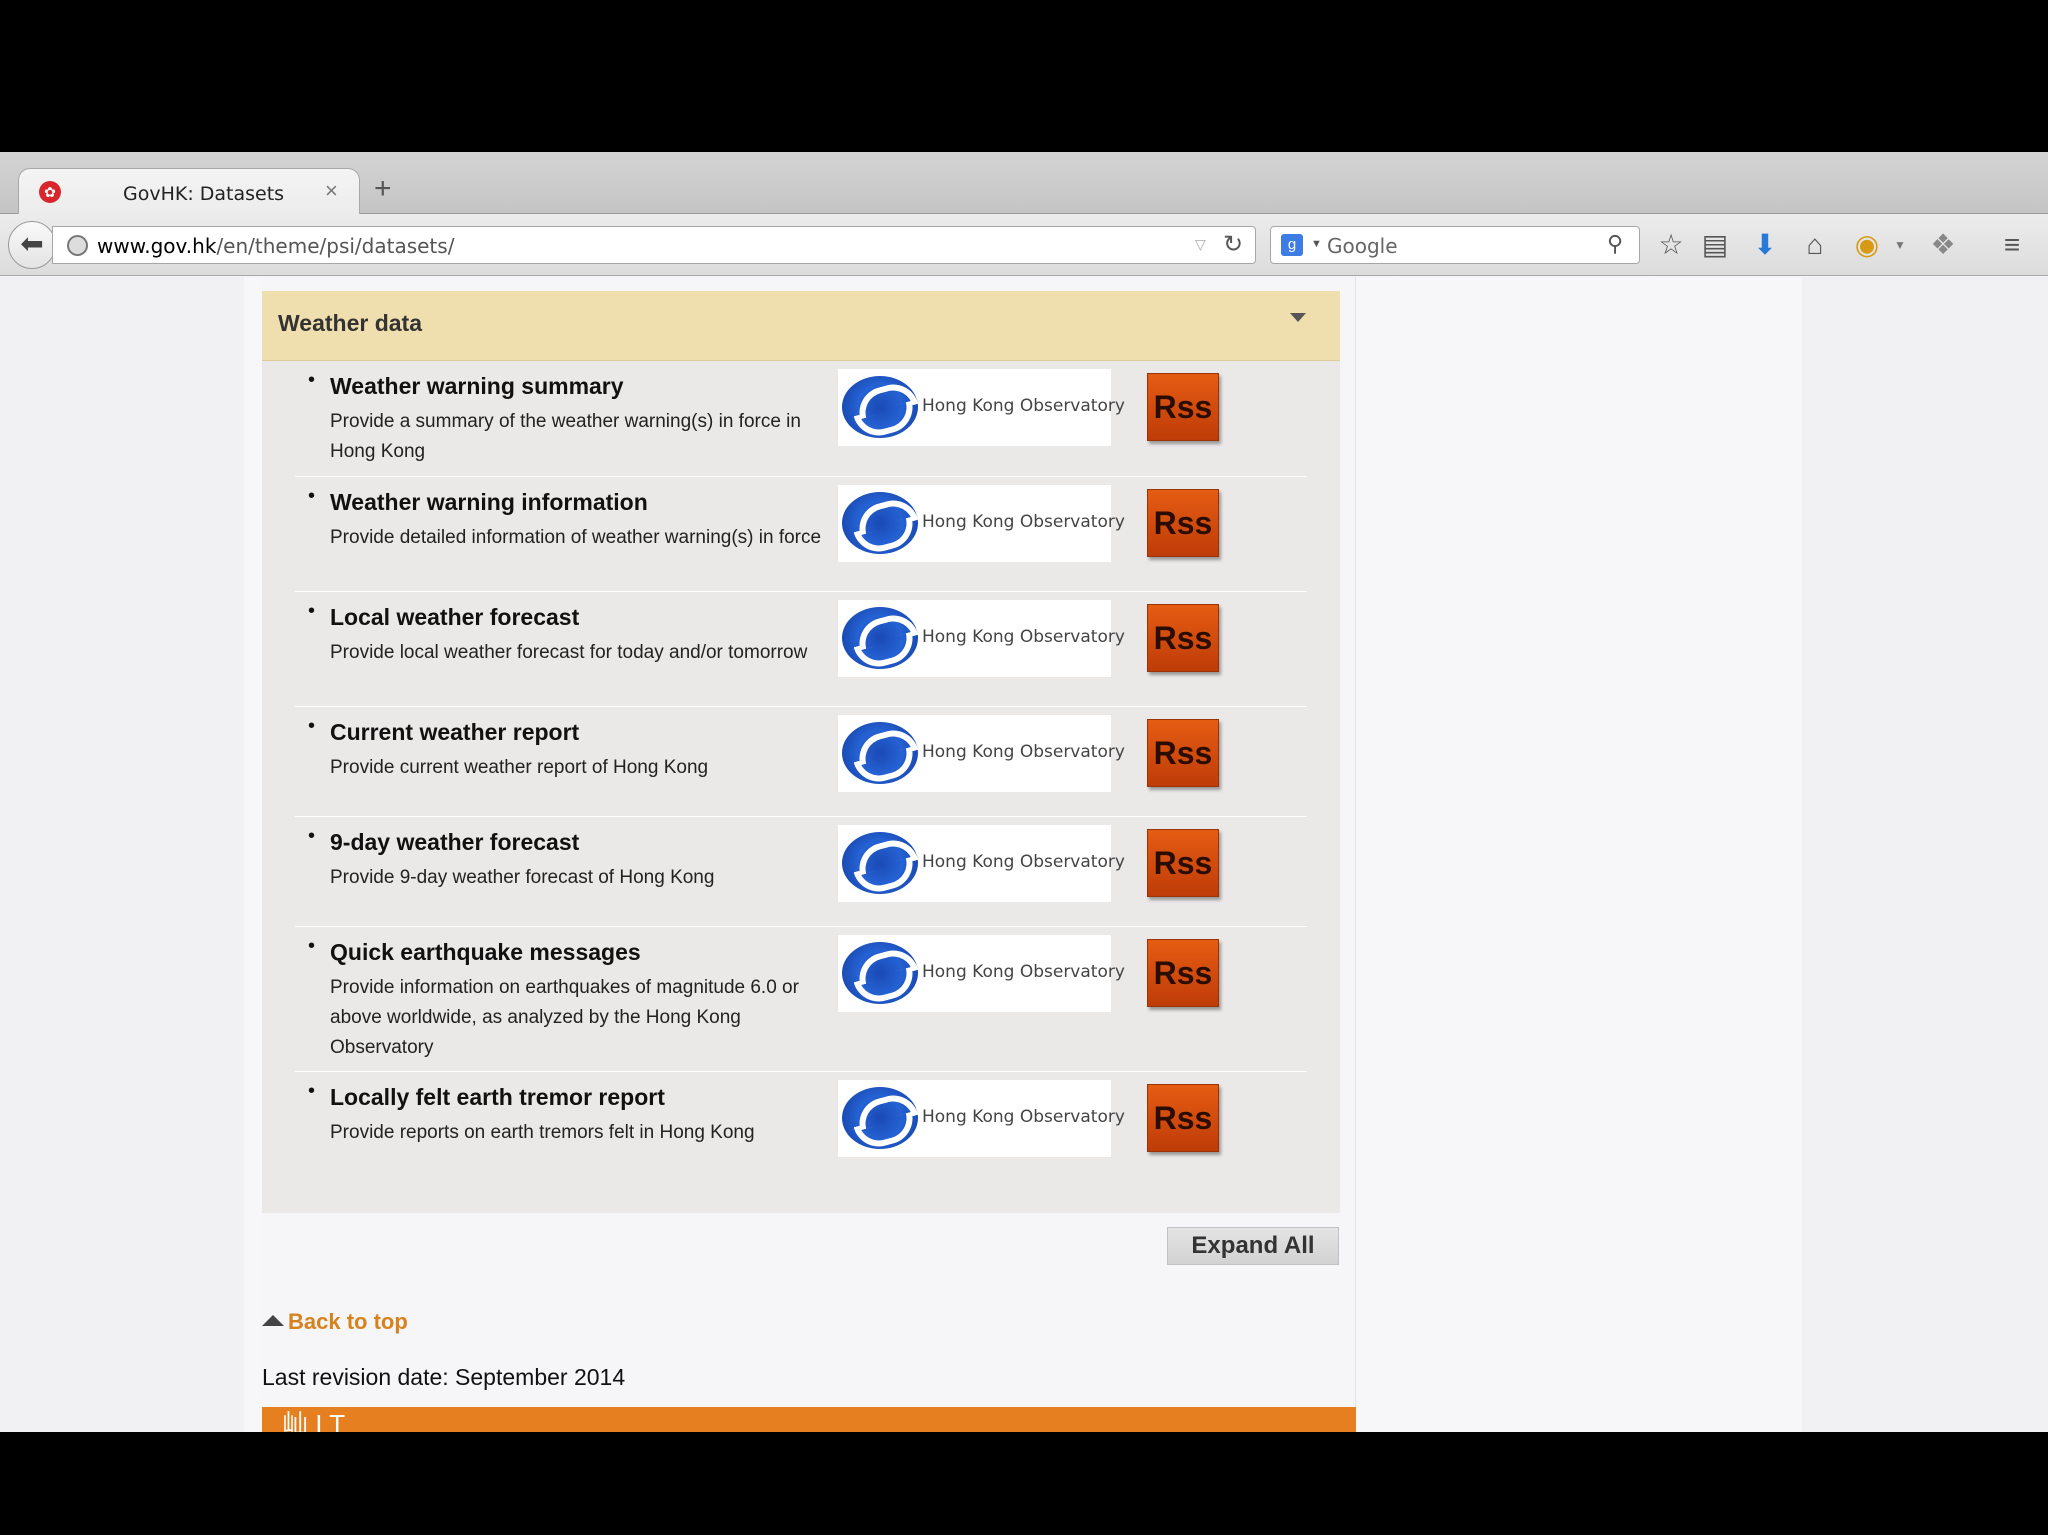 The image size is (2048, 1535). Describe the element at coordinates (1867, 245) in the screenshot. I see `addon-icon: ◉` at that location.